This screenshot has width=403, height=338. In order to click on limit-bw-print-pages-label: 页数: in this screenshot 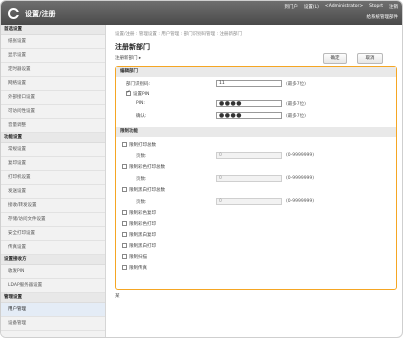, I will do `click(141, 202)`.